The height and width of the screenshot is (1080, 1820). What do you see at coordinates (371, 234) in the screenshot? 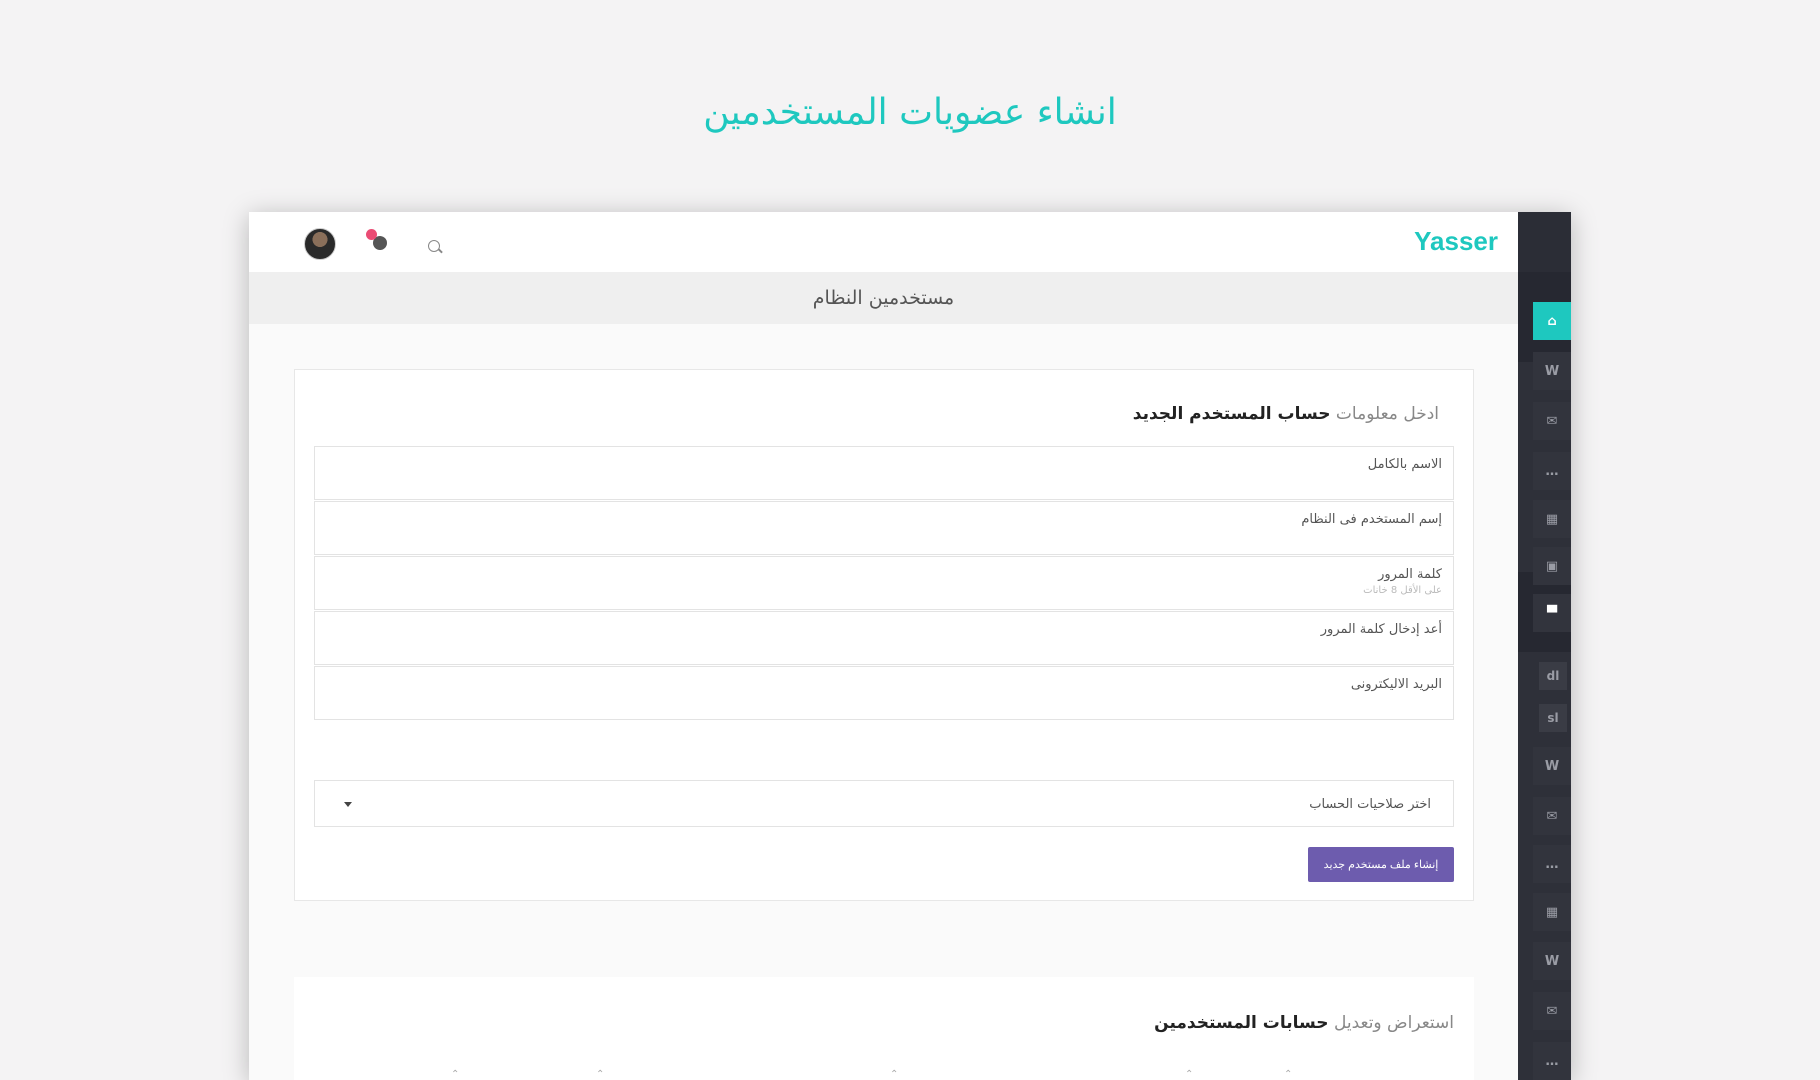
I see `notification-dot` at bounding box center [371, 234].